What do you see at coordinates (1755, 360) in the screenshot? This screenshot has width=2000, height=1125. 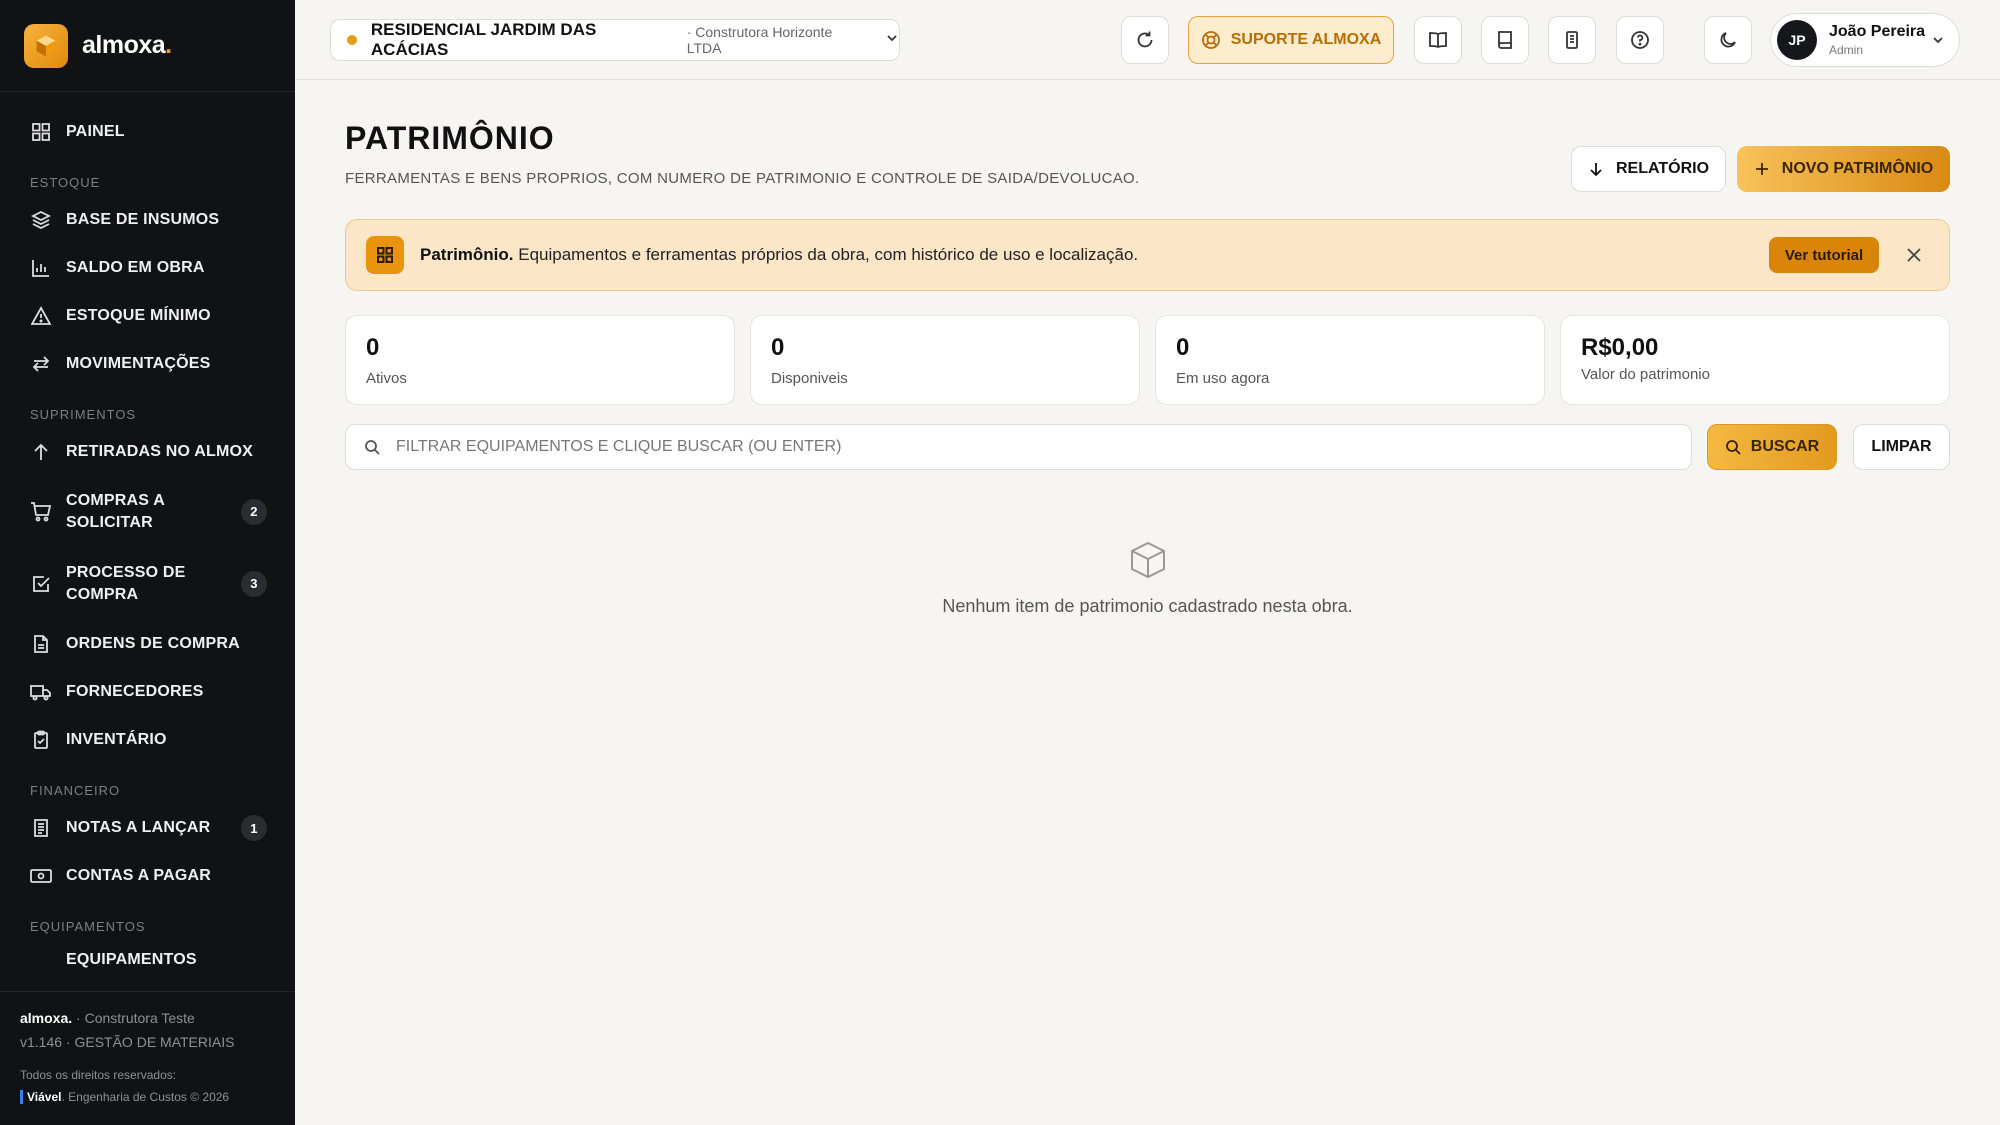 I see `stat-card-valor: R$0,00 Valor do patrimonio` at bounding box center [1755, 360].